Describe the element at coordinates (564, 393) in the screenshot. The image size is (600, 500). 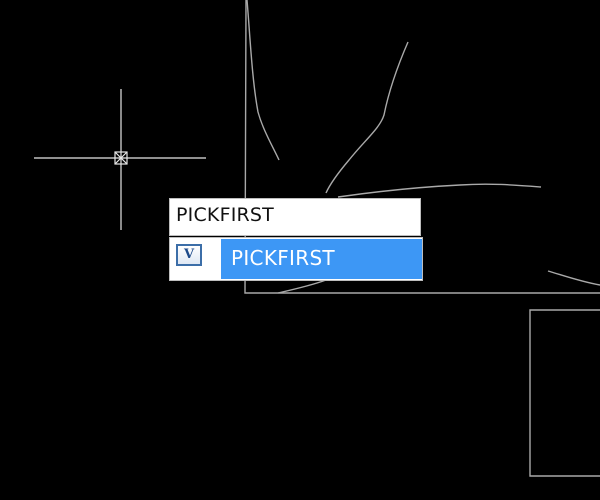
I see `rectangle-entity` at that location.